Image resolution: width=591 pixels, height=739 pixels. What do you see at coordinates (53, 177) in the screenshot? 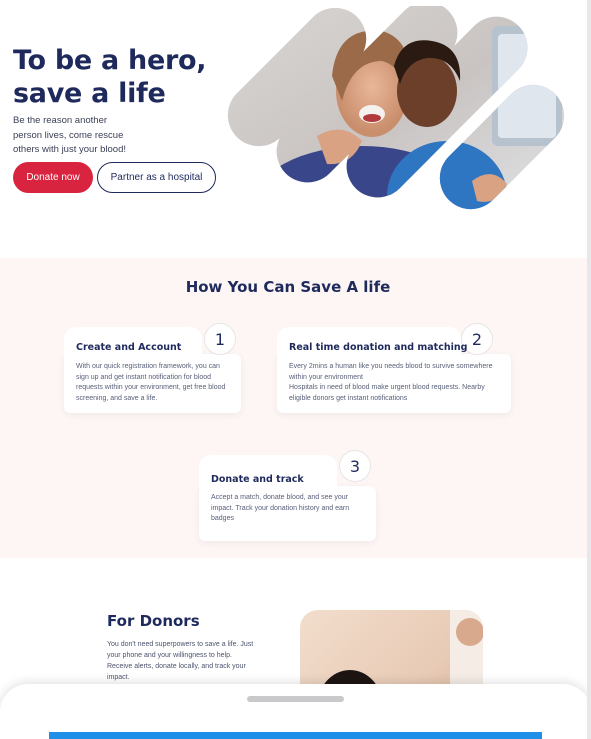
I see `donate-now-button: Donate now` at bounding box center [53, 177].